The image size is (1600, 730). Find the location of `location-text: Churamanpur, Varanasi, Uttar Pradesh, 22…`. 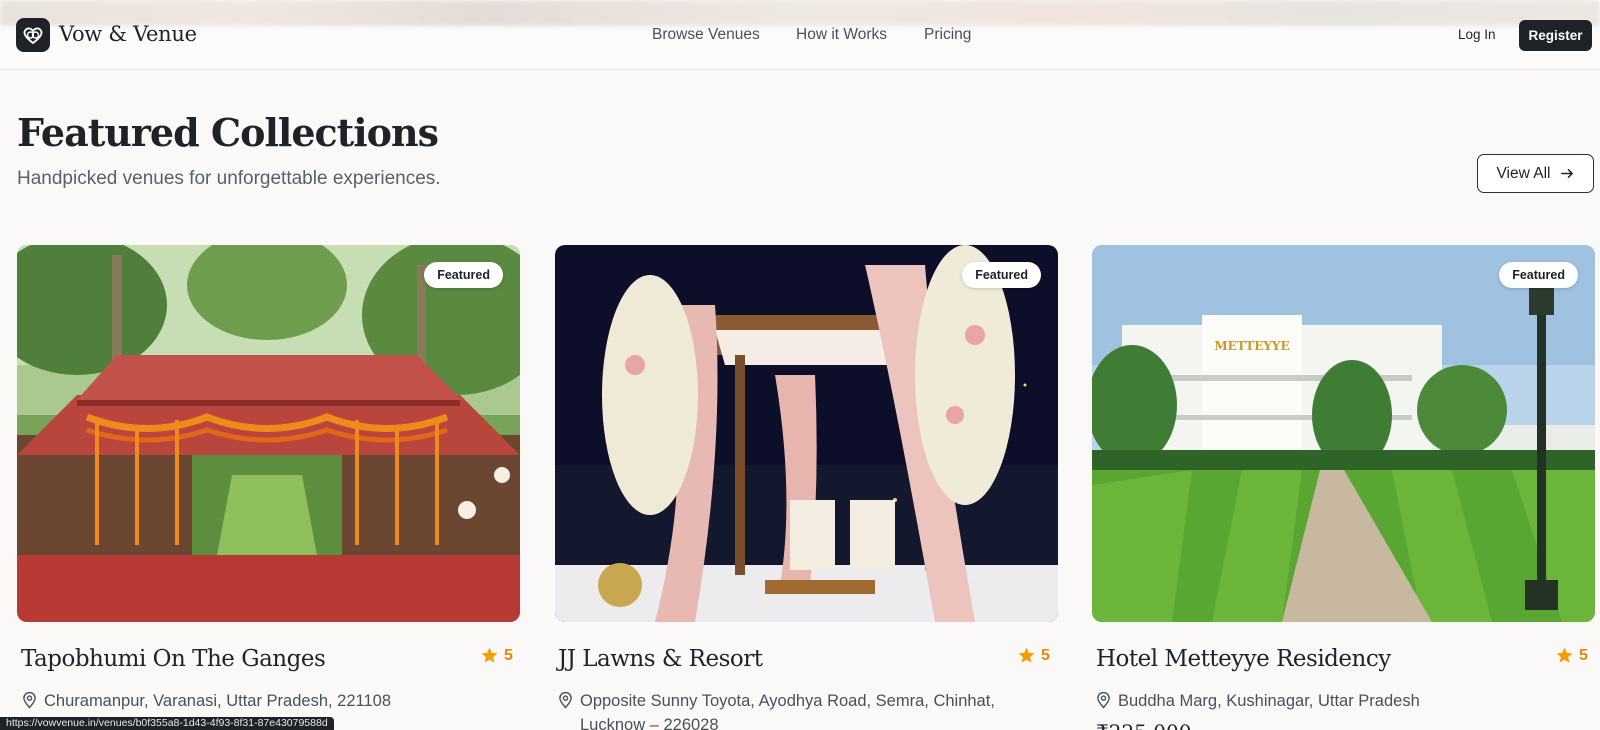

location-text: Churamanpur, Varanasi, Uttar Pradesh, 22… is located at coordinates (218, 701).